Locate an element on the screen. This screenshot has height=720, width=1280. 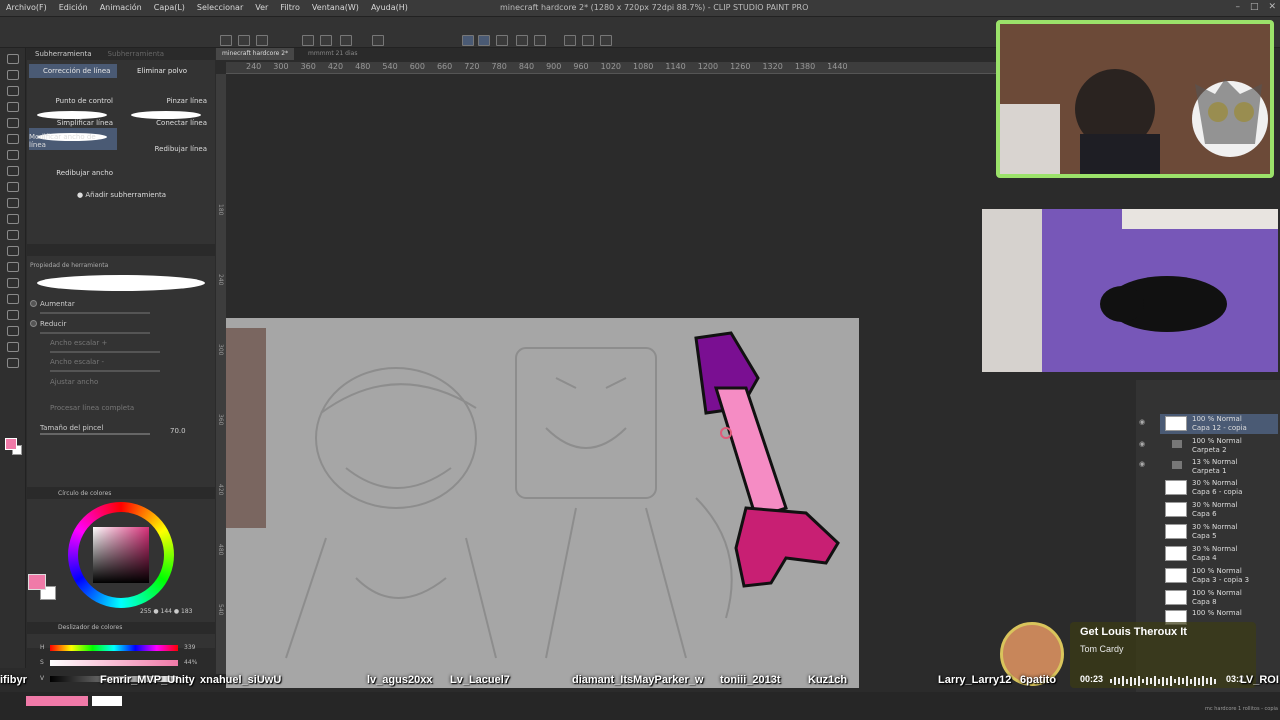
tab-document-active: minecraft hardcore 2* is located at coordinates (255, 54).